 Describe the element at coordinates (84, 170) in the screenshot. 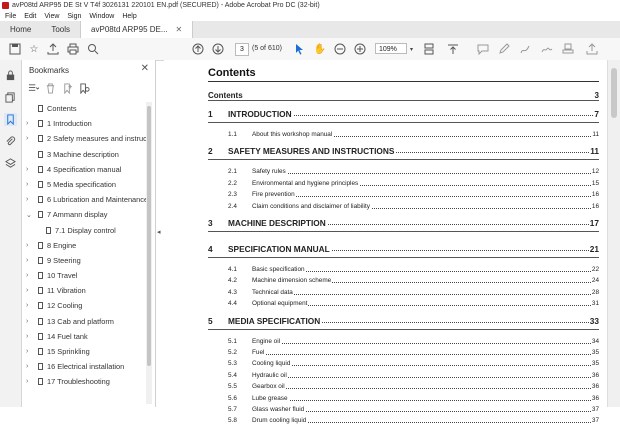

I see `bookmark-item: › 4 Specification manual` at that location.